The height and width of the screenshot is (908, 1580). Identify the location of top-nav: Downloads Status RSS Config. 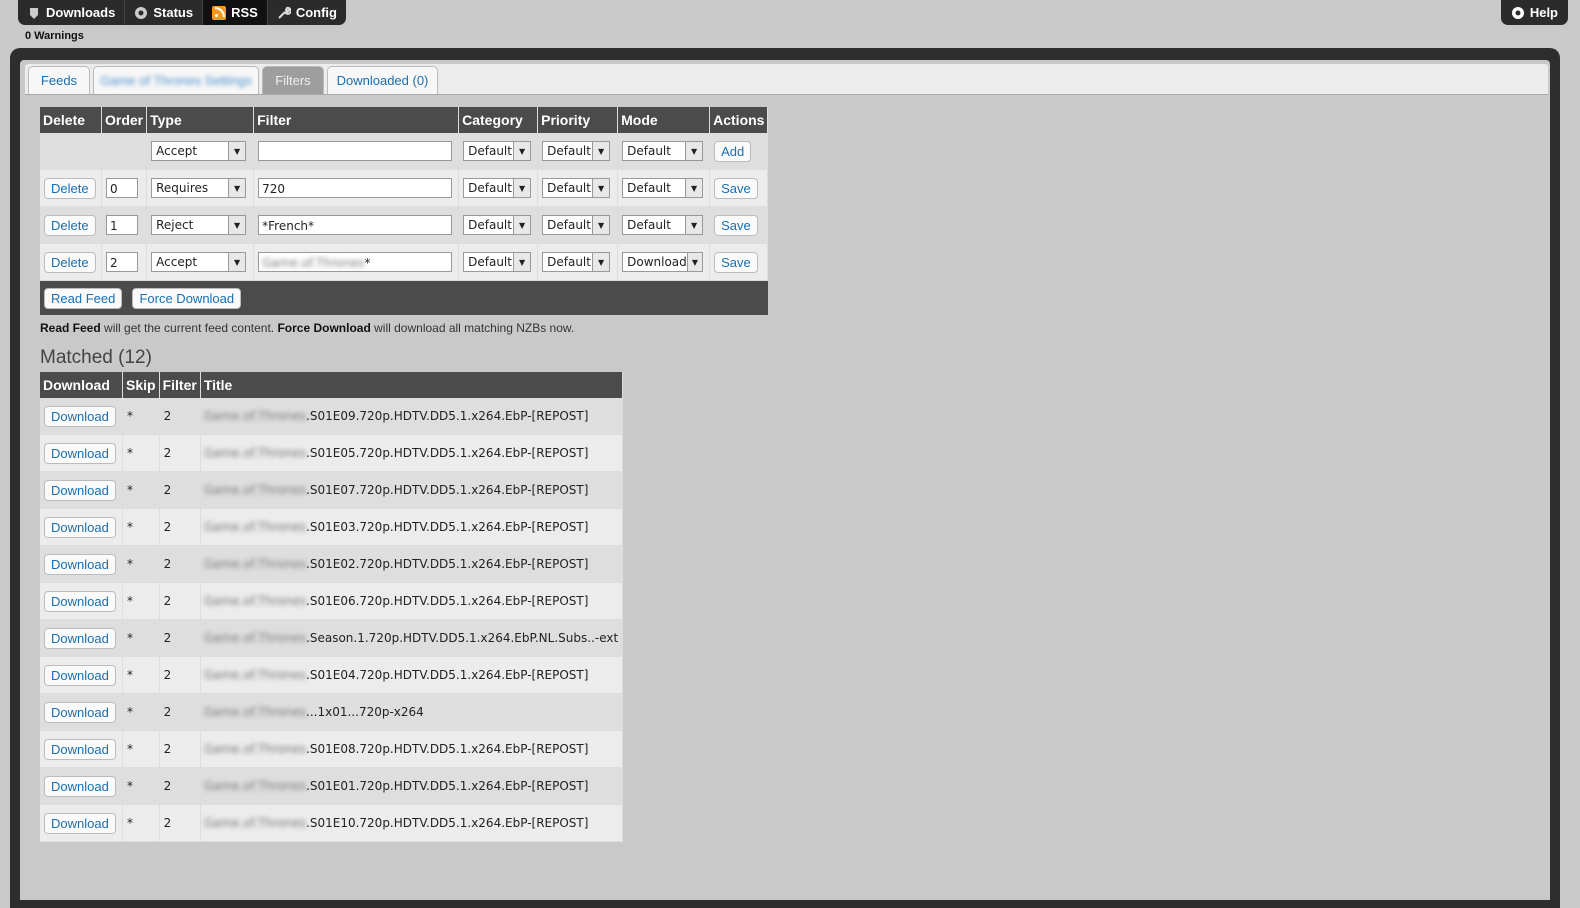
(182, 12).